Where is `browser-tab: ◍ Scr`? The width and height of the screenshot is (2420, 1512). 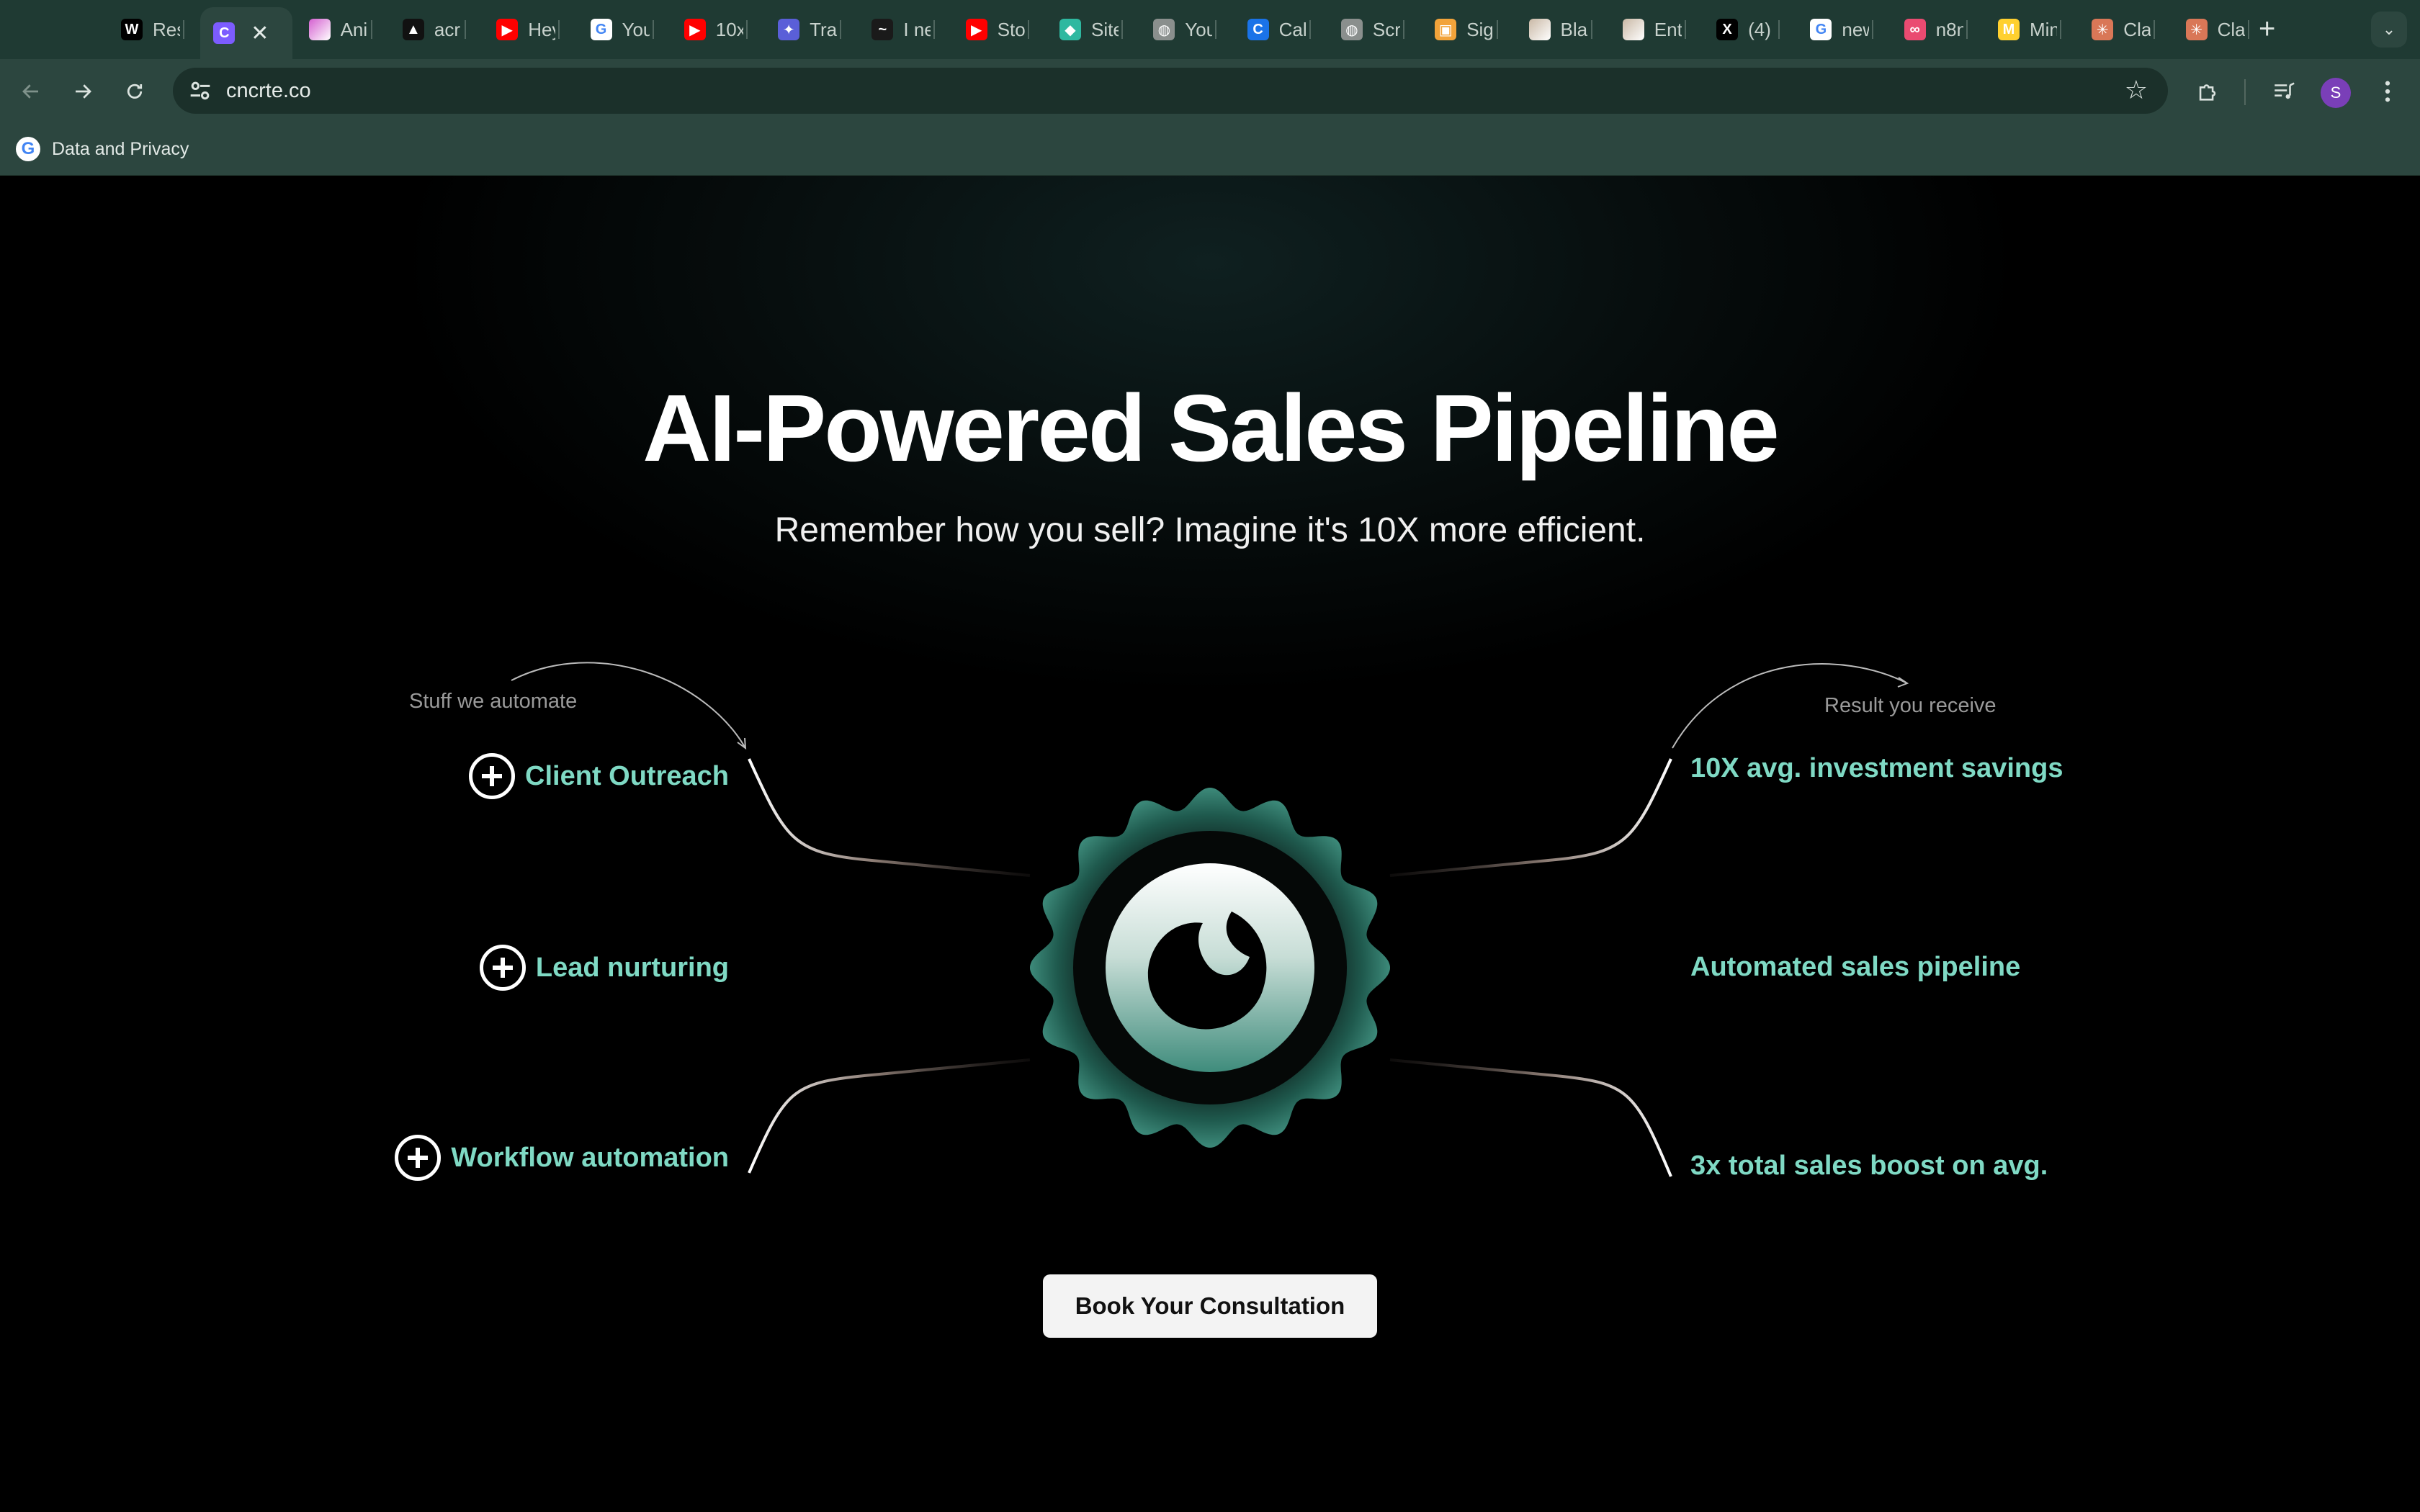 browser-tab: ◍ Scr is located at coordinates (1372, 29).